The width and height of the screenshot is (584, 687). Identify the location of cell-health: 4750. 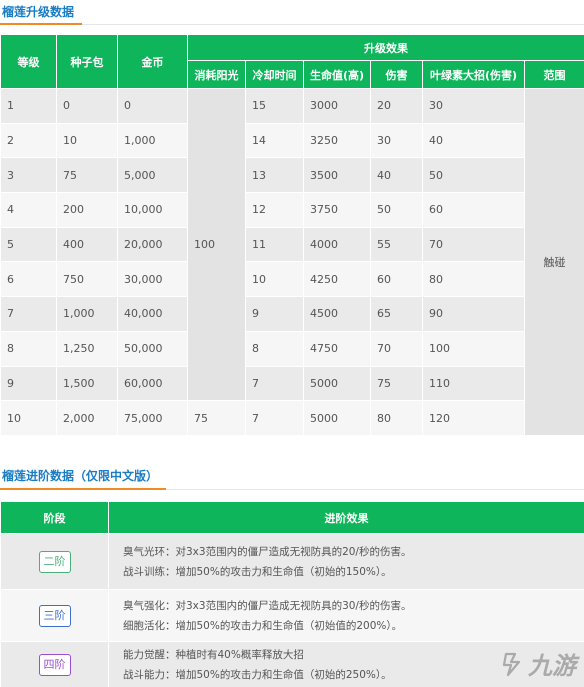
(337, 348).